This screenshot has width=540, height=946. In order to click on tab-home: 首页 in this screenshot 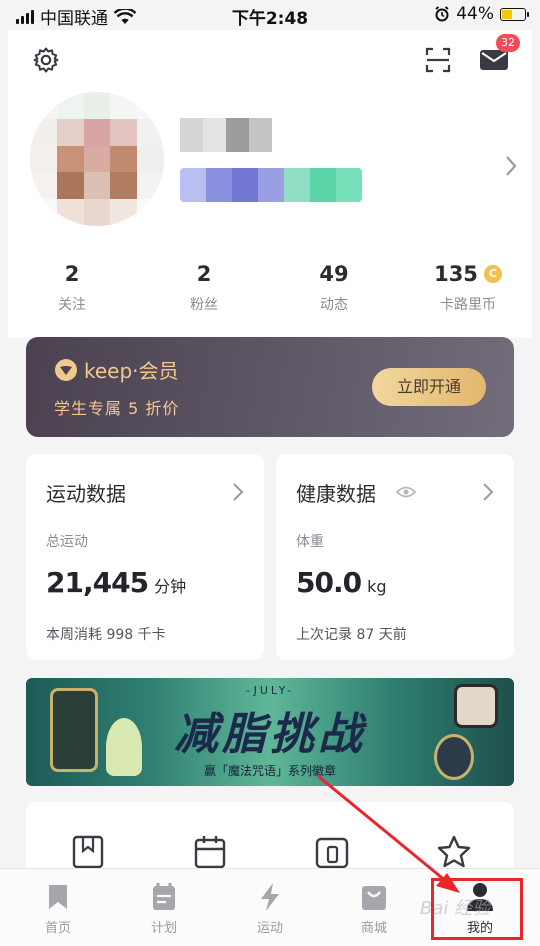, I will do `click(58, 908)`.